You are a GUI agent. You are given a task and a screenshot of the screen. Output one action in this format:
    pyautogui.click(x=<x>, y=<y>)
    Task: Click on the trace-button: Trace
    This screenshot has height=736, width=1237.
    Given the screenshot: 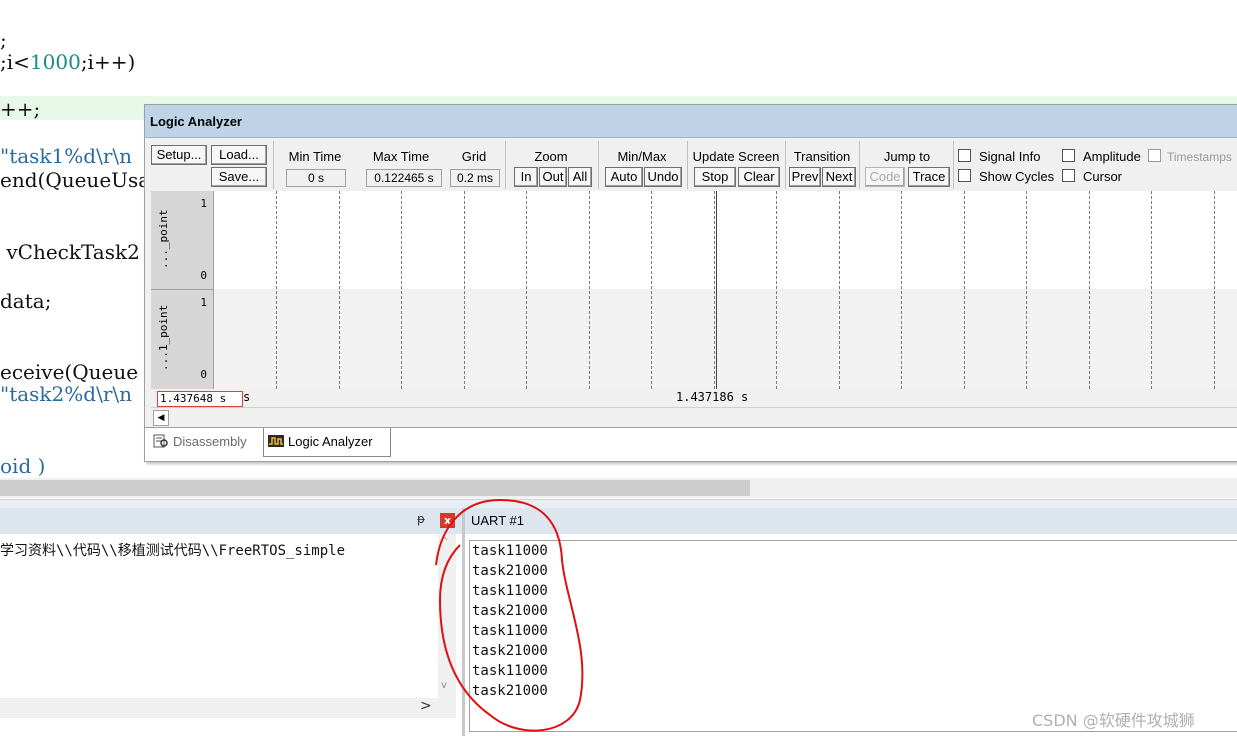 What is the action you would take?
    pyautogui.click(x=929, y=177)
    